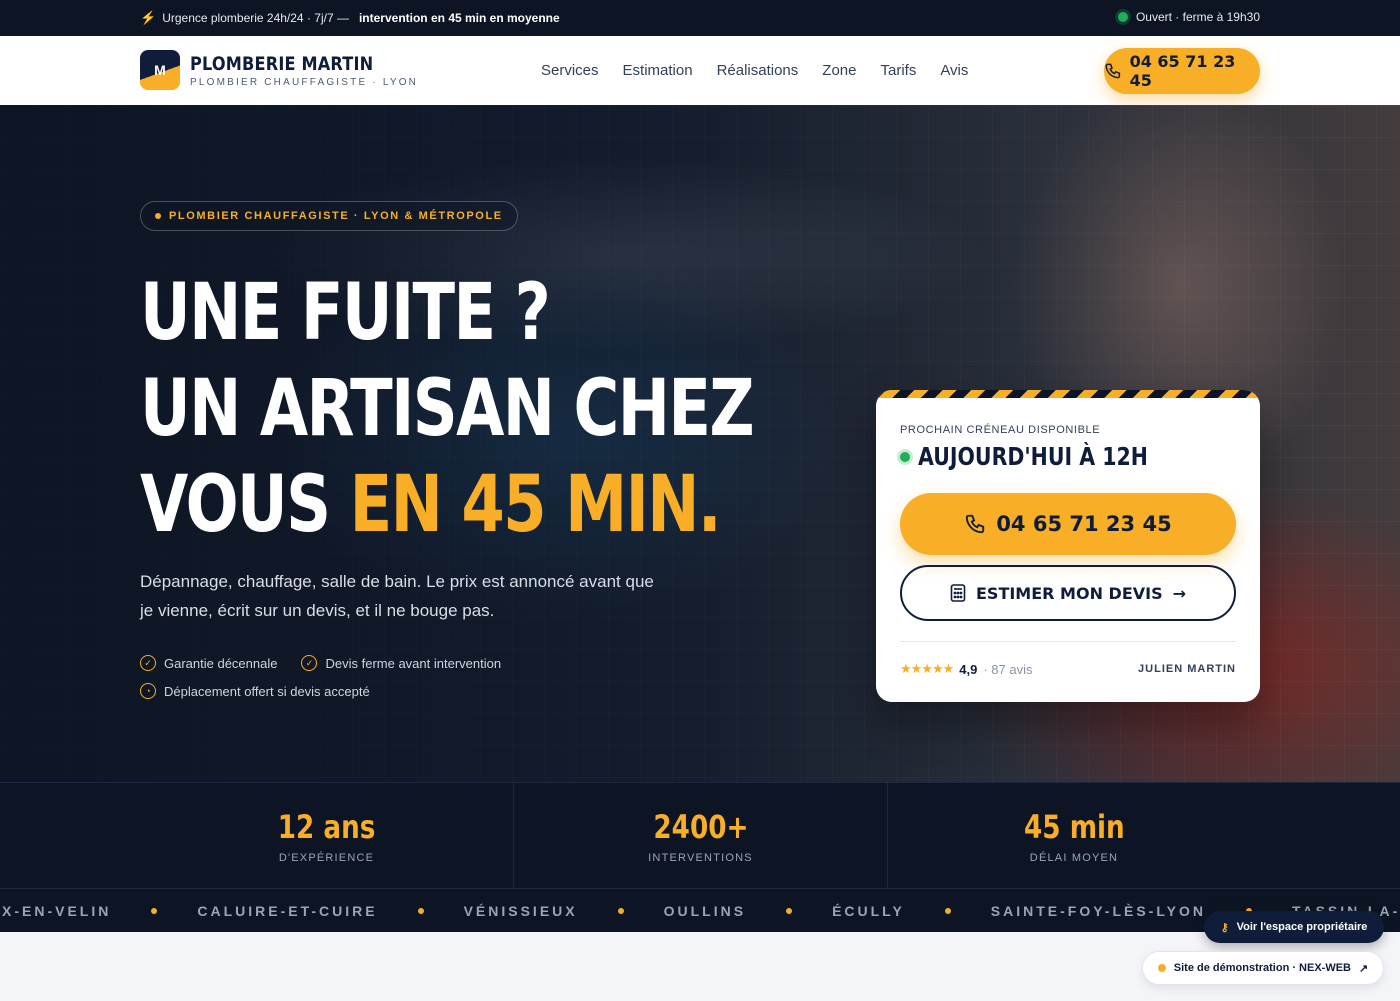  What do you see at coordinates (57, 911) in the screenshot?
I see `town-item: X-EN-VELIN` at bounding box center [57, 911].